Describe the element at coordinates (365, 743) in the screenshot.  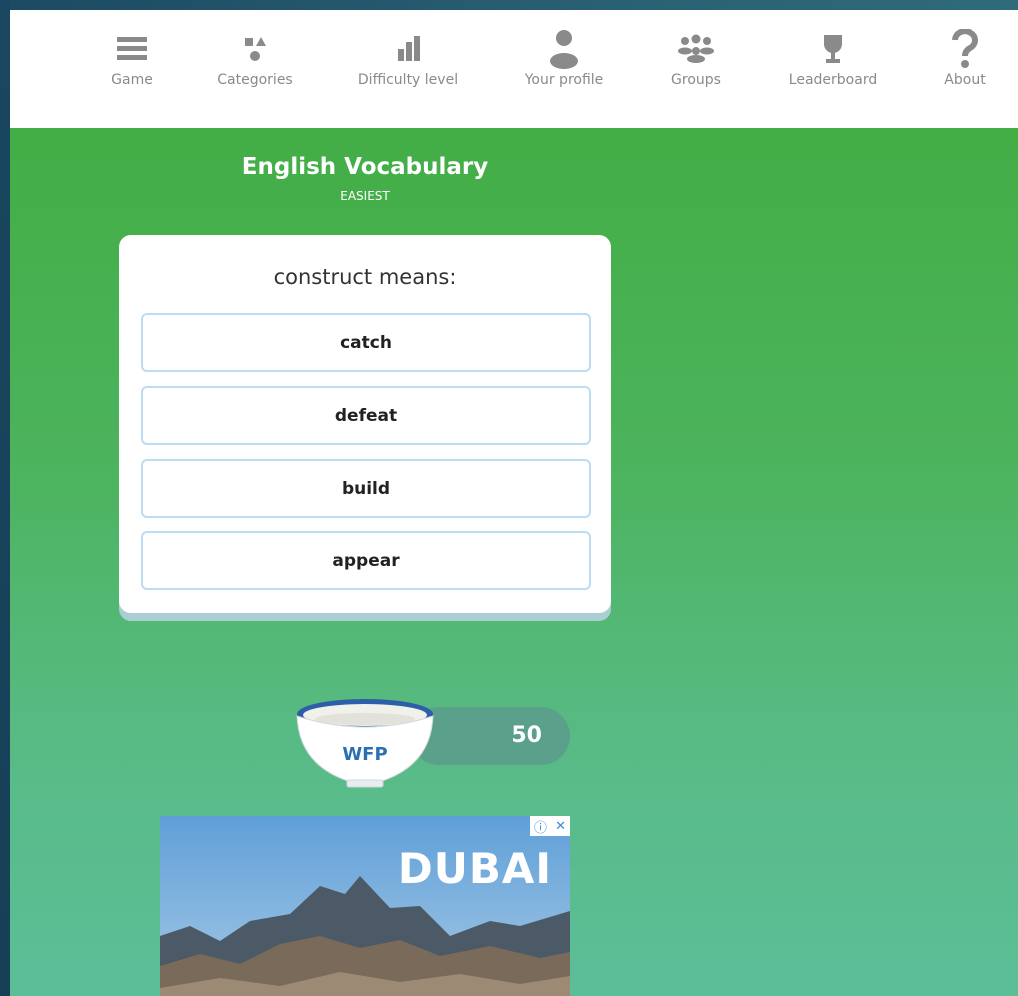
I see `rice-bowl-icon: WFP` at that location.